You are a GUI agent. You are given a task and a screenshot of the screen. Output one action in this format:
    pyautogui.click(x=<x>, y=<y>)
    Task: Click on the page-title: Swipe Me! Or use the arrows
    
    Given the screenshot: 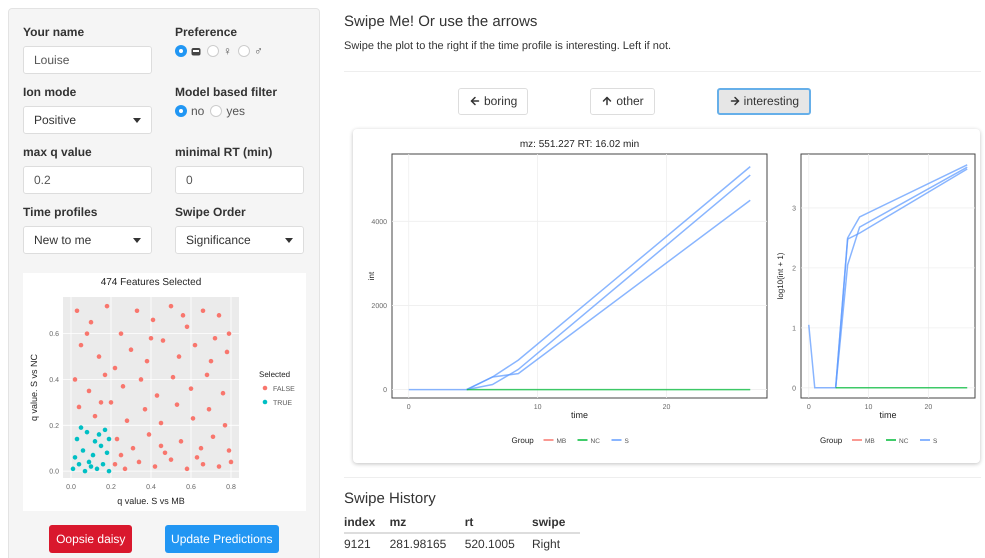 What is the action you would take?
    pyautogui.click(x=441, y=22)
    